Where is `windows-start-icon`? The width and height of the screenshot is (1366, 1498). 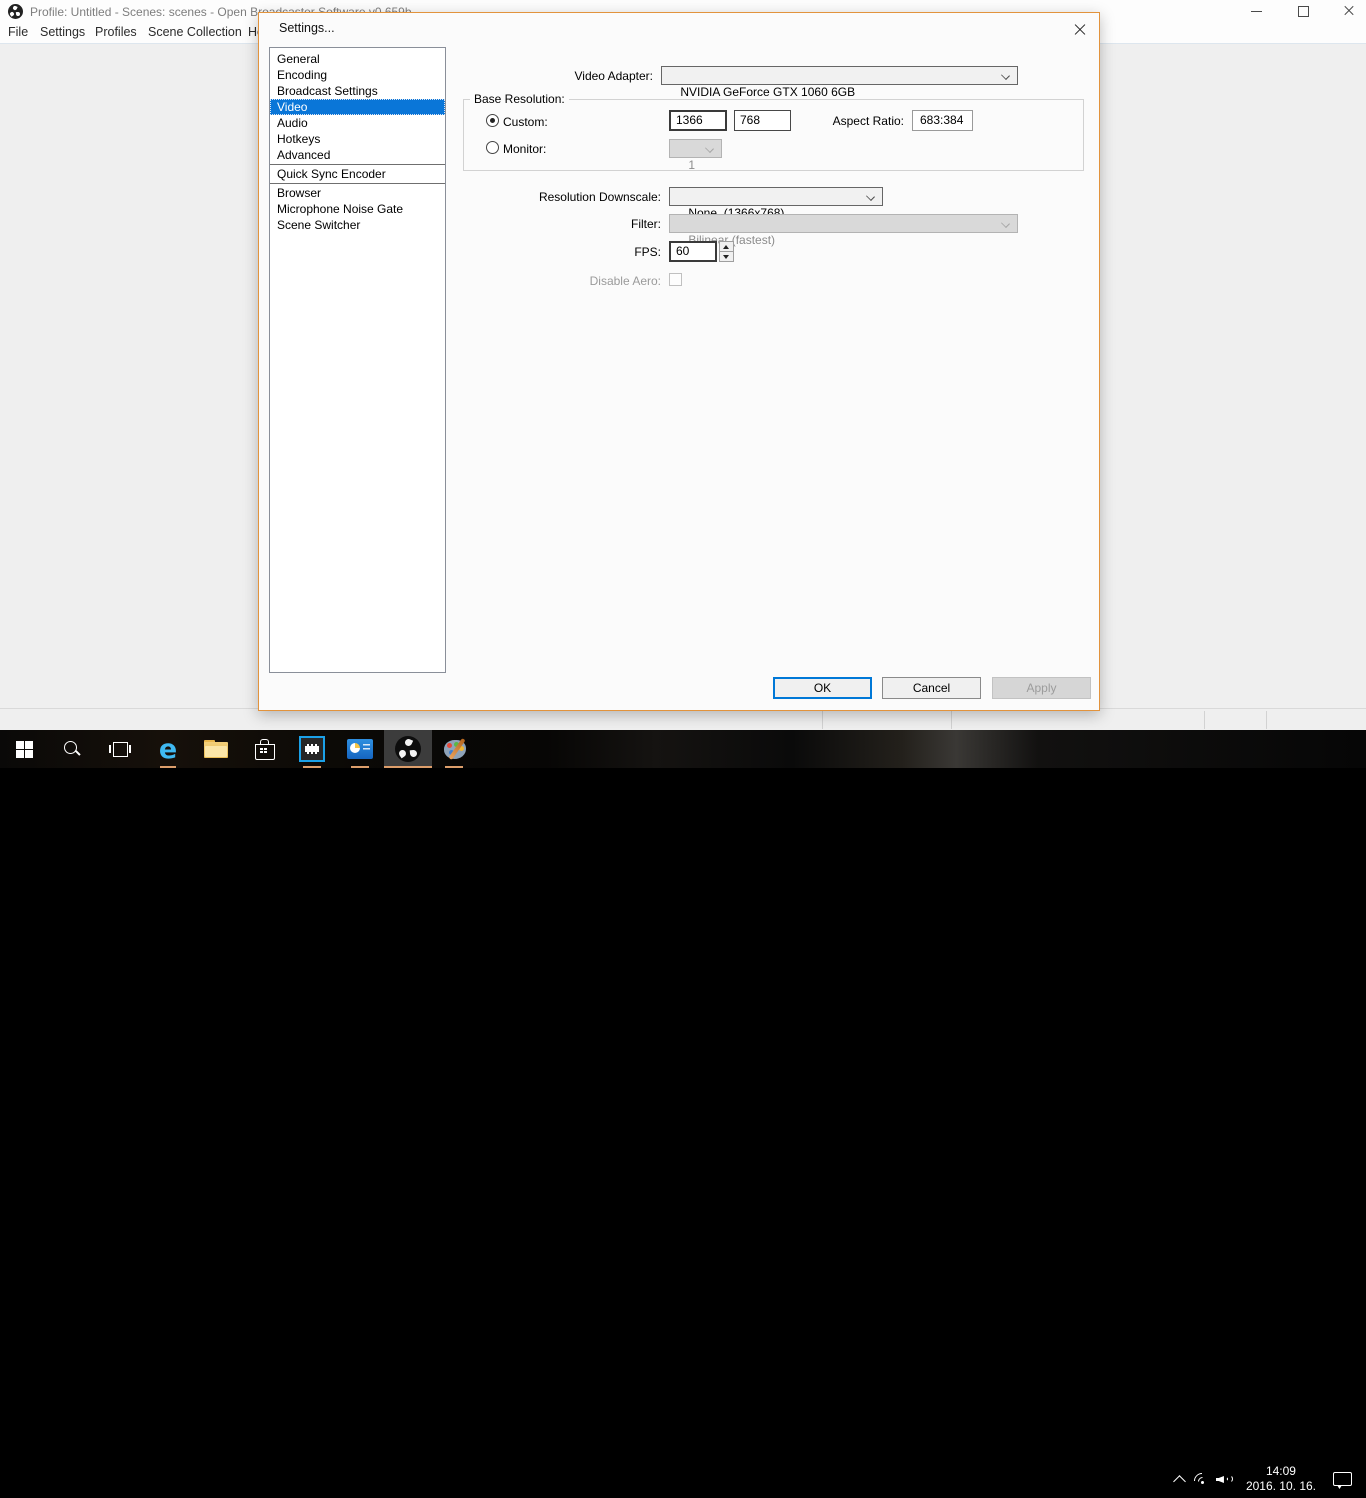 windows-start-icon is located at coordinates (24, 749).